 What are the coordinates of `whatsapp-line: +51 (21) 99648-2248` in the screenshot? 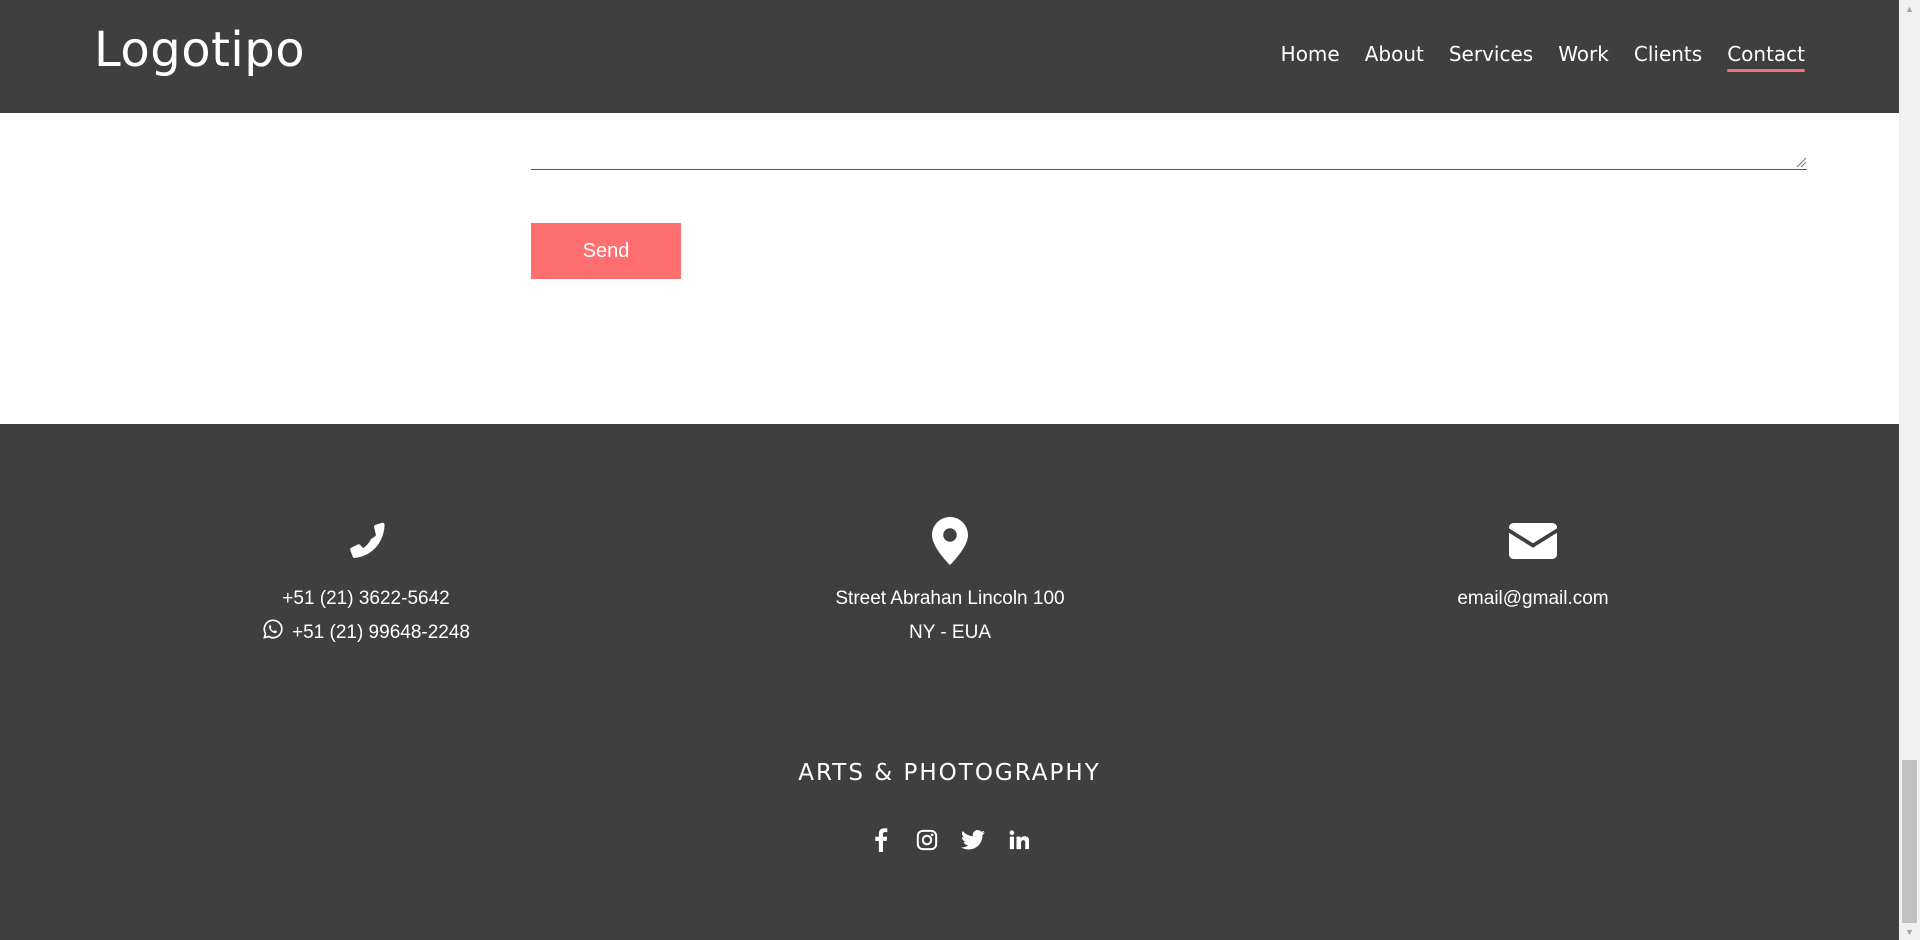 It's located at (366, 634).